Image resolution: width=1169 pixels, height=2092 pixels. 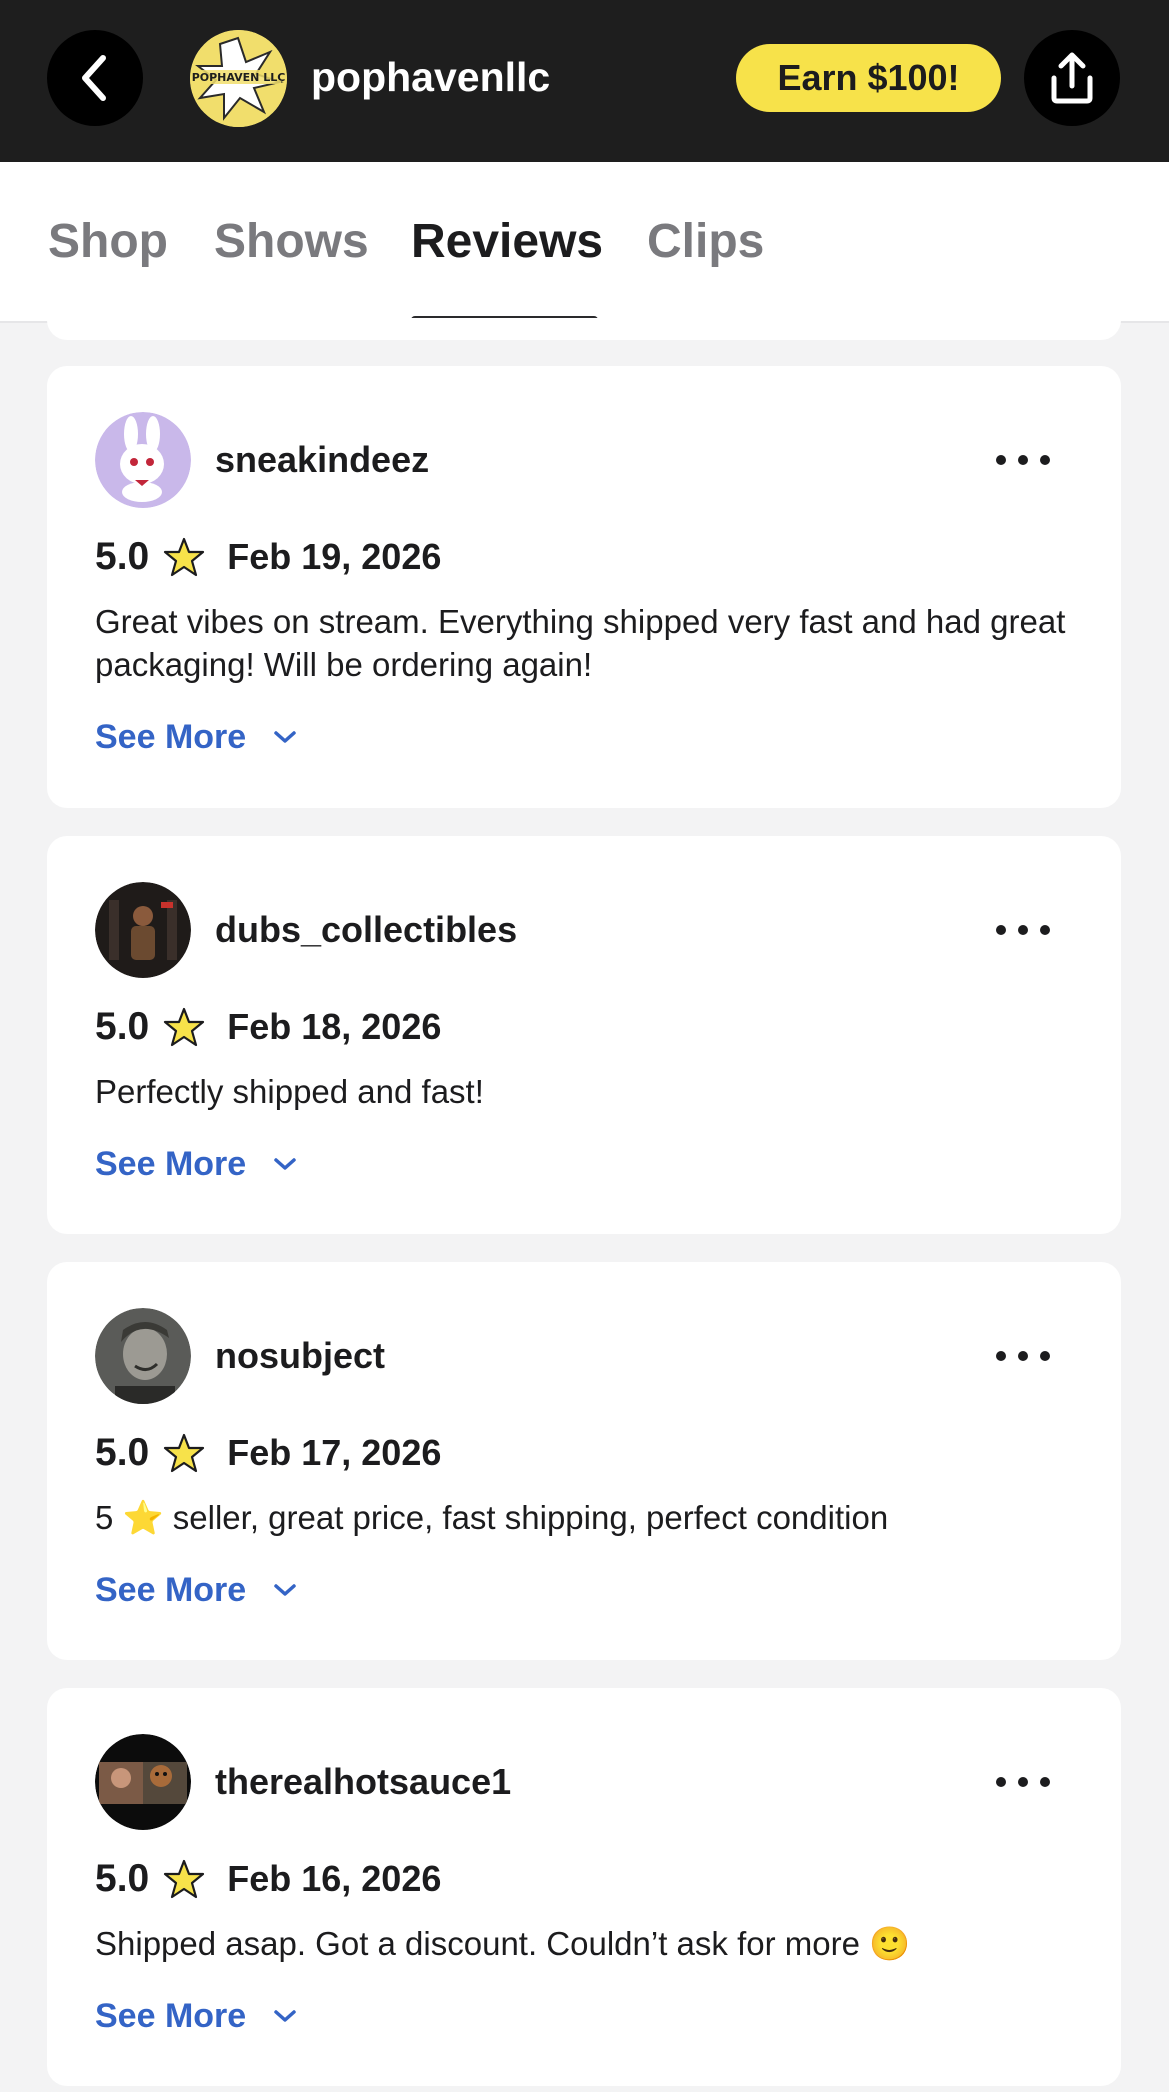 I want to click on review-text: Perfectly shipped and fast!, so click(x=289, y=1091).